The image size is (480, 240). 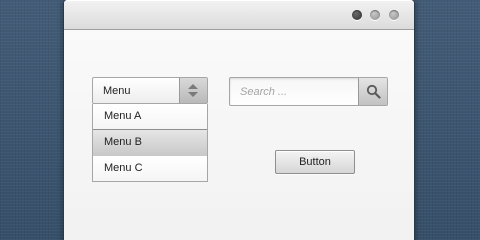 What do you see at coordinates (150, 168) in the screenshot?
I see `menu-item-c: Menu C` at bounding box center [150, 168].